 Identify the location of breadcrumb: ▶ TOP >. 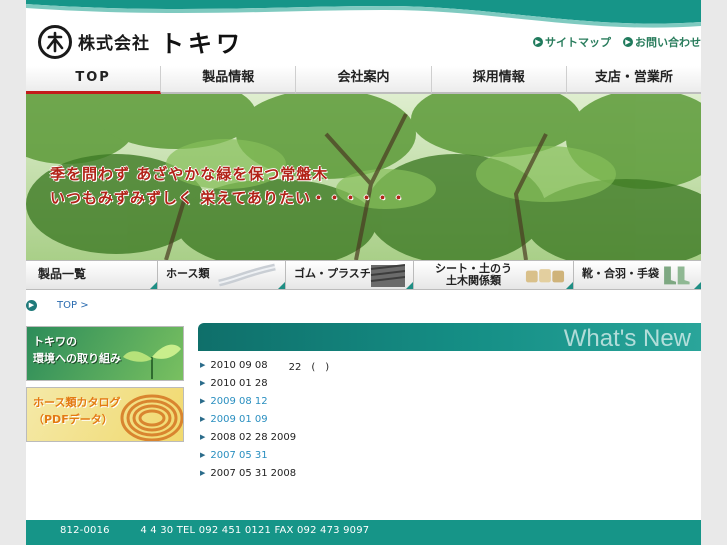
(57, 305).